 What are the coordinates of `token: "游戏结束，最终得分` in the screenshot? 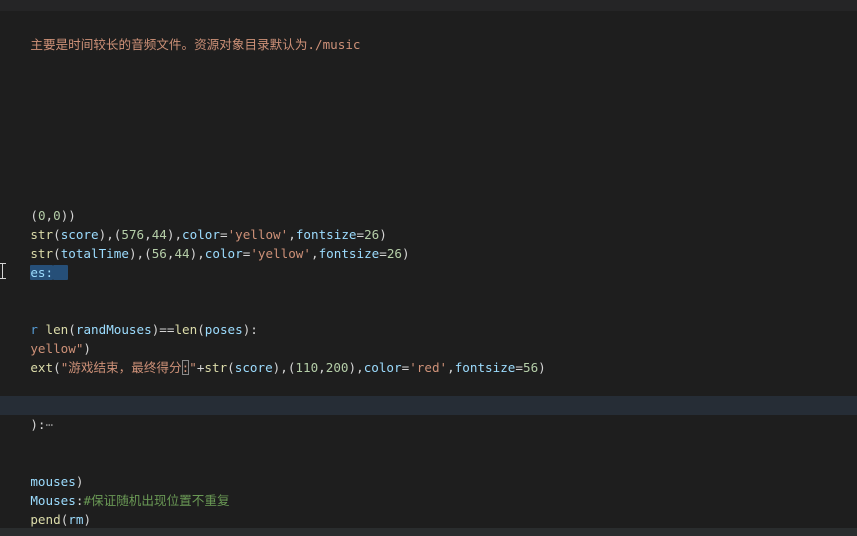 It's located at (121, 367).